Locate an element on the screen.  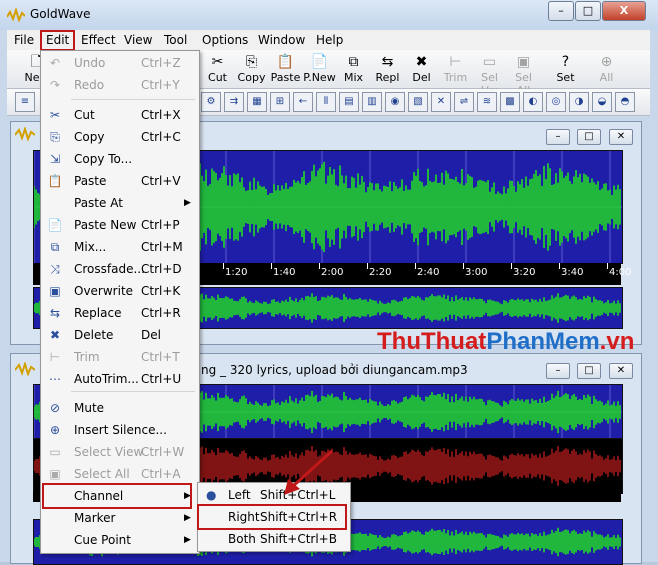
toolbar-copy-button: ⎘ Copy is located at coordinates (251, 71).